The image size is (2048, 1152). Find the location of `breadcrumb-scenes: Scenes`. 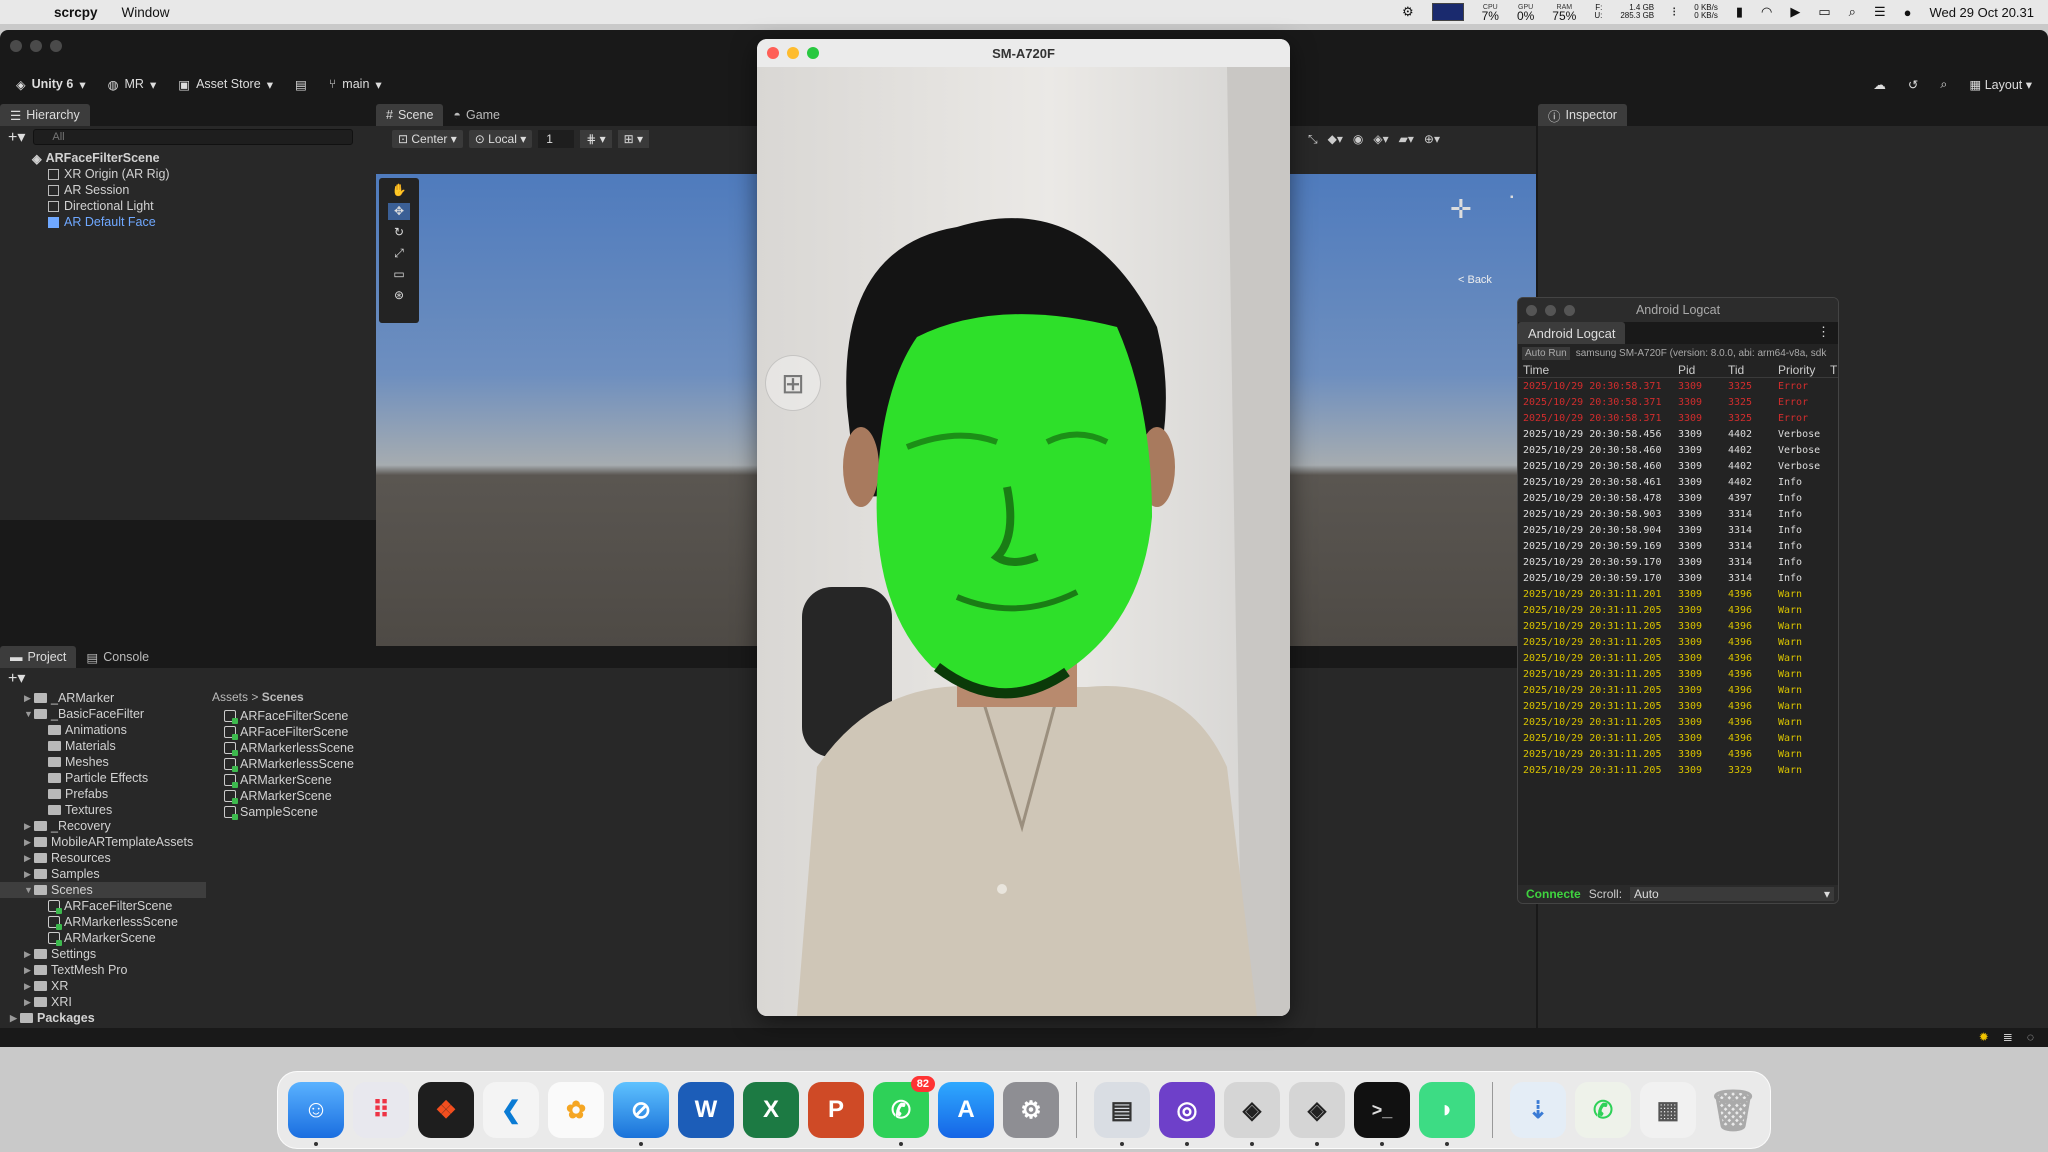

breadcrumb-scenes: Scenes is located at coordinates (283, 697).